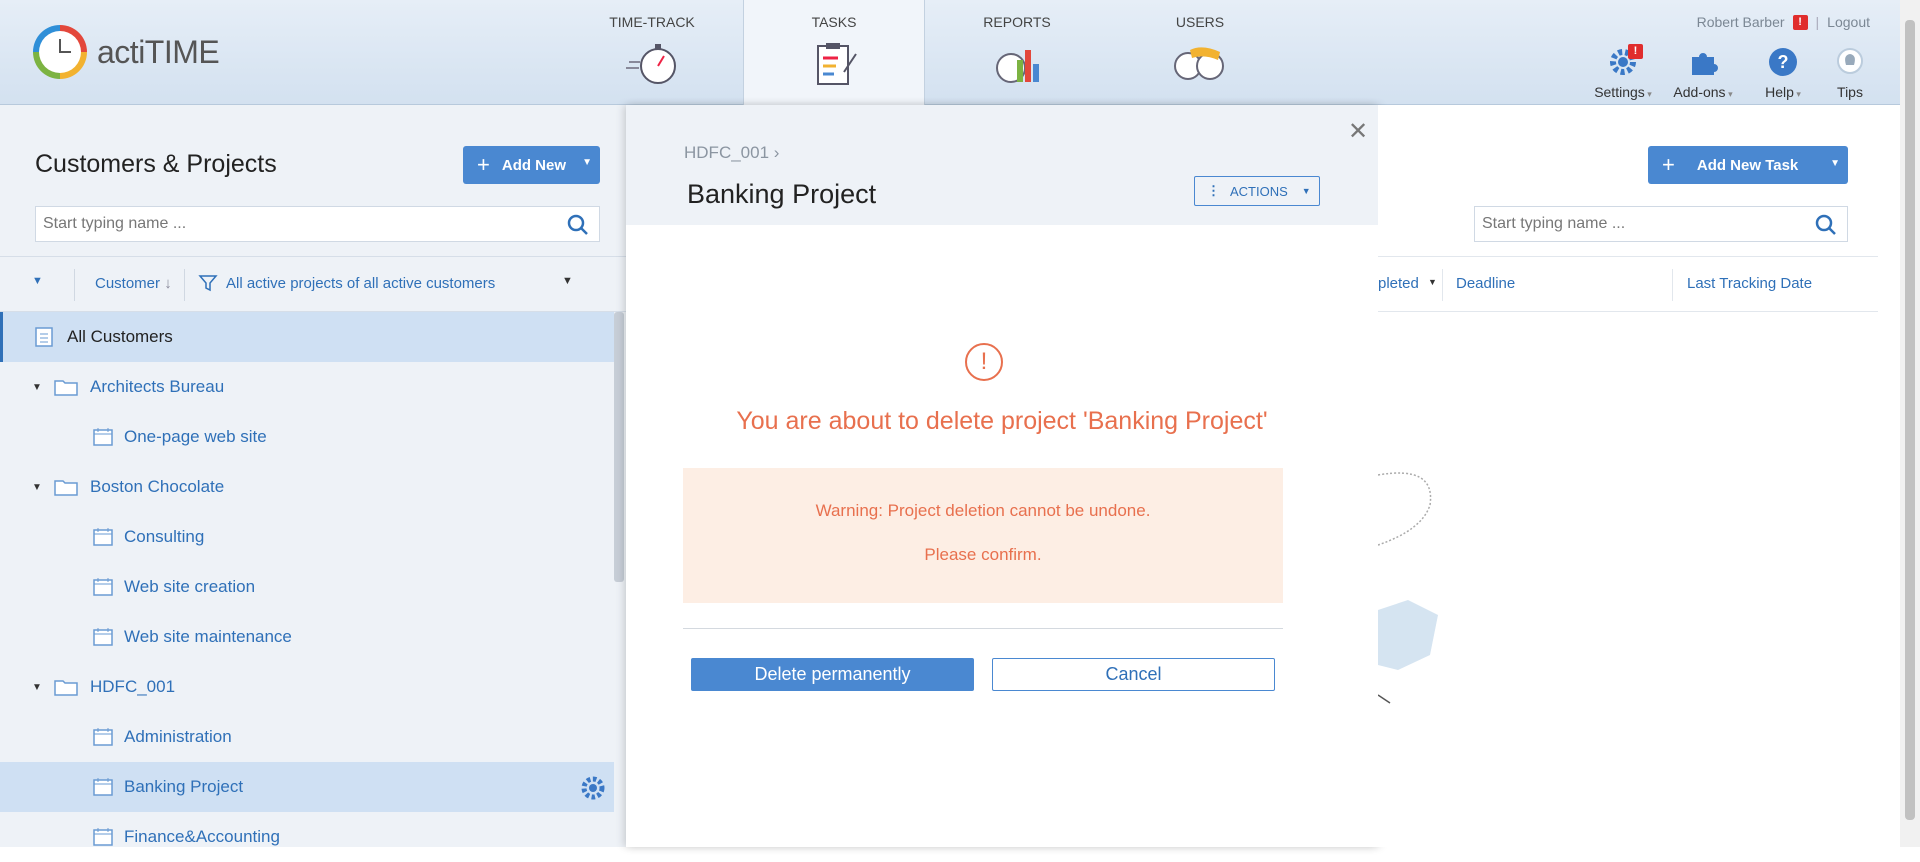  What do you see at coordinates (157, 386) in the screenshot?
I see `tree-label: Architects Bureau` at bounding box center [157, 386].